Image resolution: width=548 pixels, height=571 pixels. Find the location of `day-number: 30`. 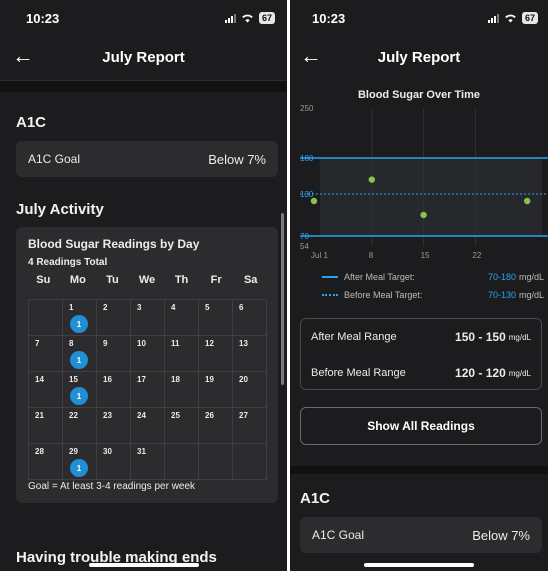

day-number: 30 is located at coordinates (107, 451).